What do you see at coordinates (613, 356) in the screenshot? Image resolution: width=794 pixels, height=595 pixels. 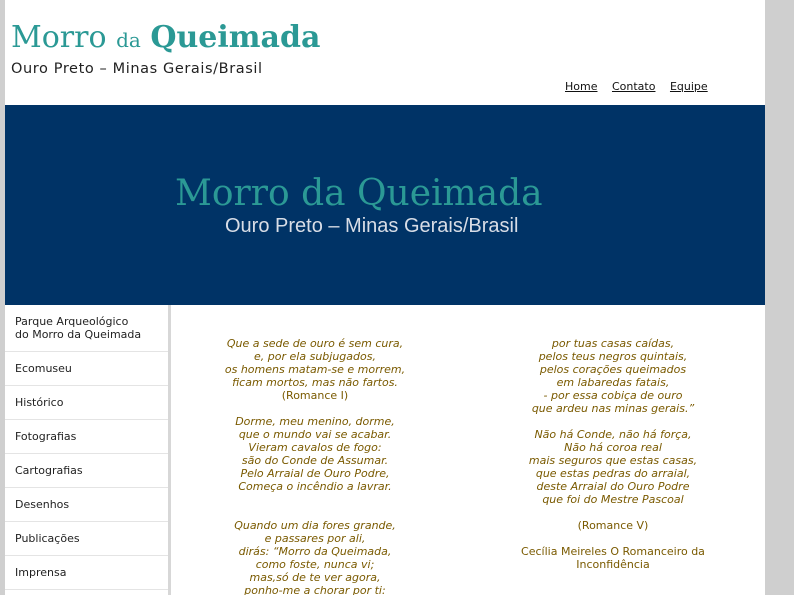 I see `poem-line: pelos teus negros quintais,` at bounding box center [613, 356].